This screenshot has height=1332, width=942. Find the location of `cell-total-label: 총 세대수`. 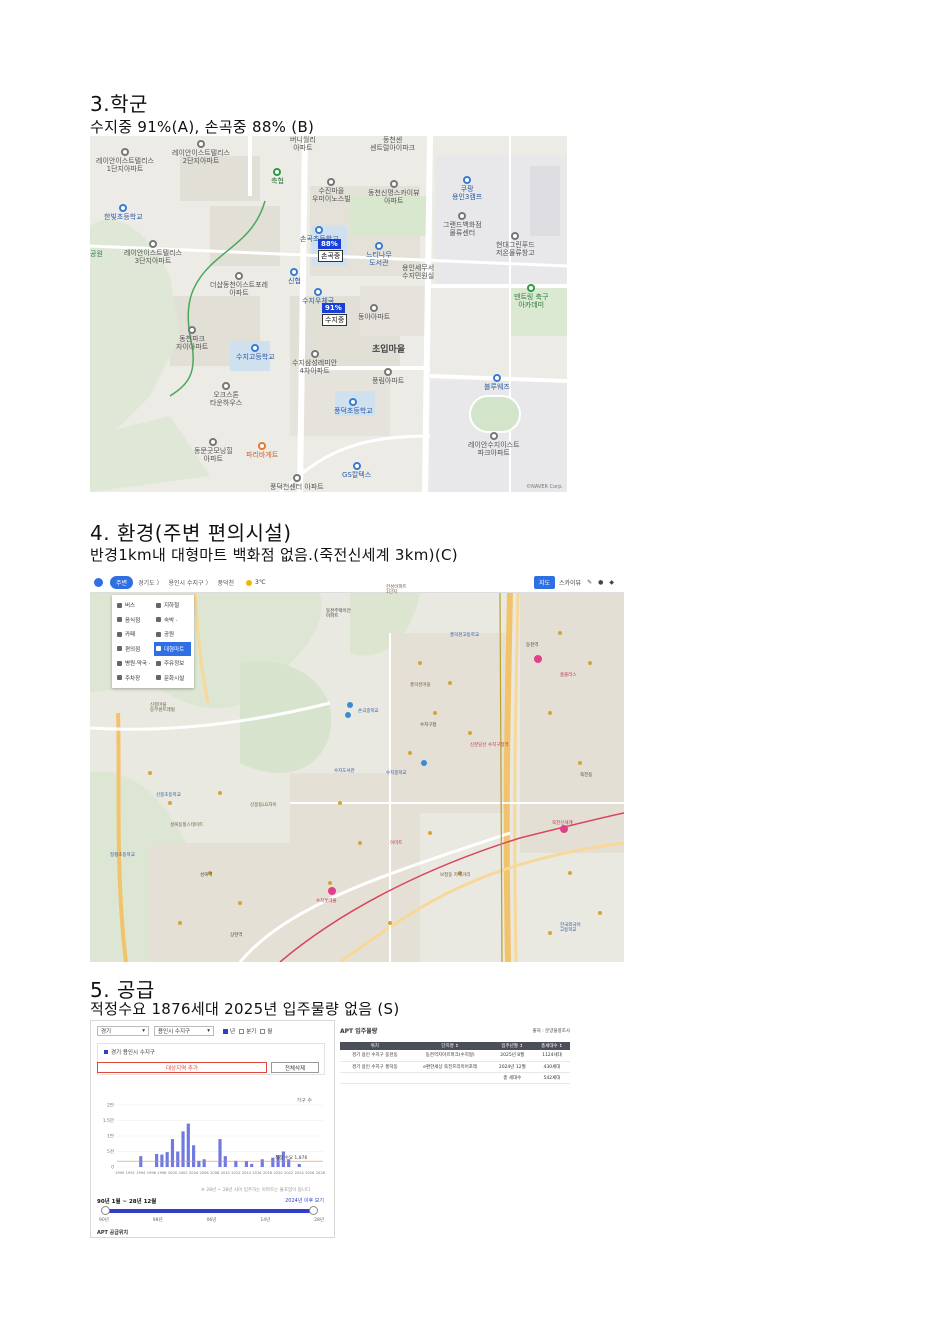

cell-total-label: 총 세대수 is located at coordinates (512, 1078).